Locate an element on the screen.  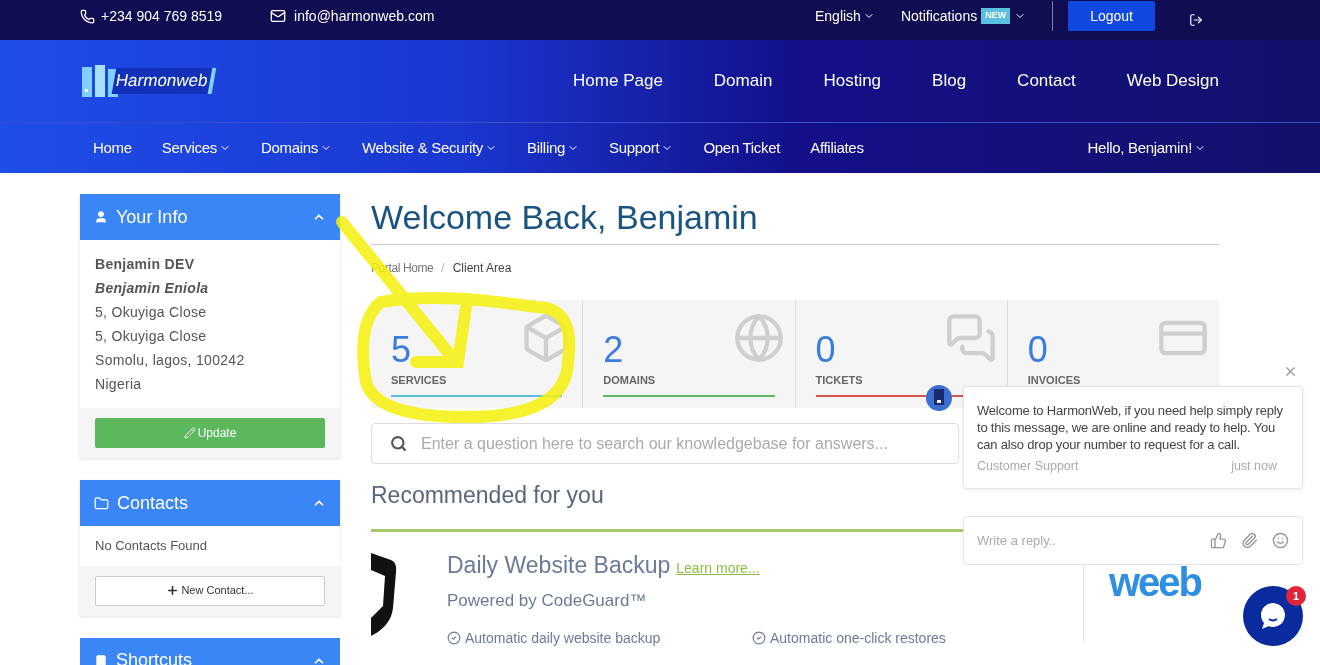
stat-count: 5 is located at coordinates (401, 350).